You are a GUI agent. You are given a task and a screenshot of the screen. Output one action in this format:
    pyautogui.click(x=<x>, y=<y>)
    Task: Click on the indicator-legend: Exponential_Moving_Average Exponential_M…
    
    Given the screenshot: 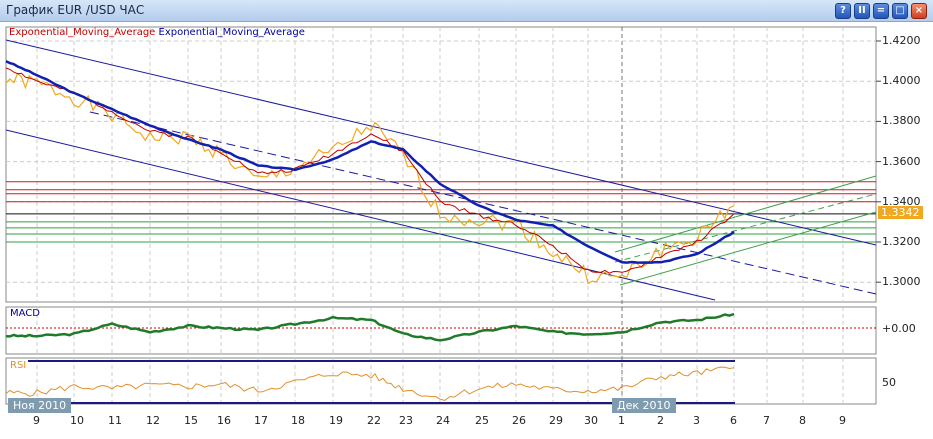 What is the action you would take?
    pyautogui.click(x=157, y=32)
    